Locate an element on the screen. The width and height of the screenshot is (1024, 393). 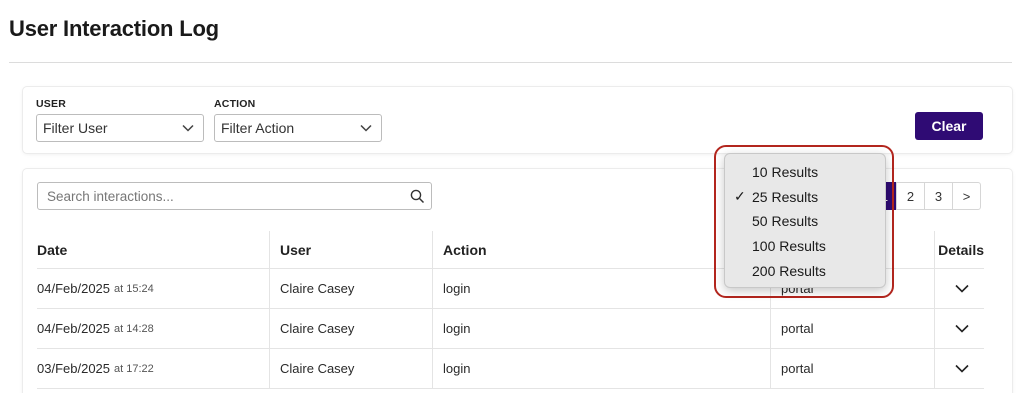
time-value: at 17:22 is located at coordinates (134, 368).